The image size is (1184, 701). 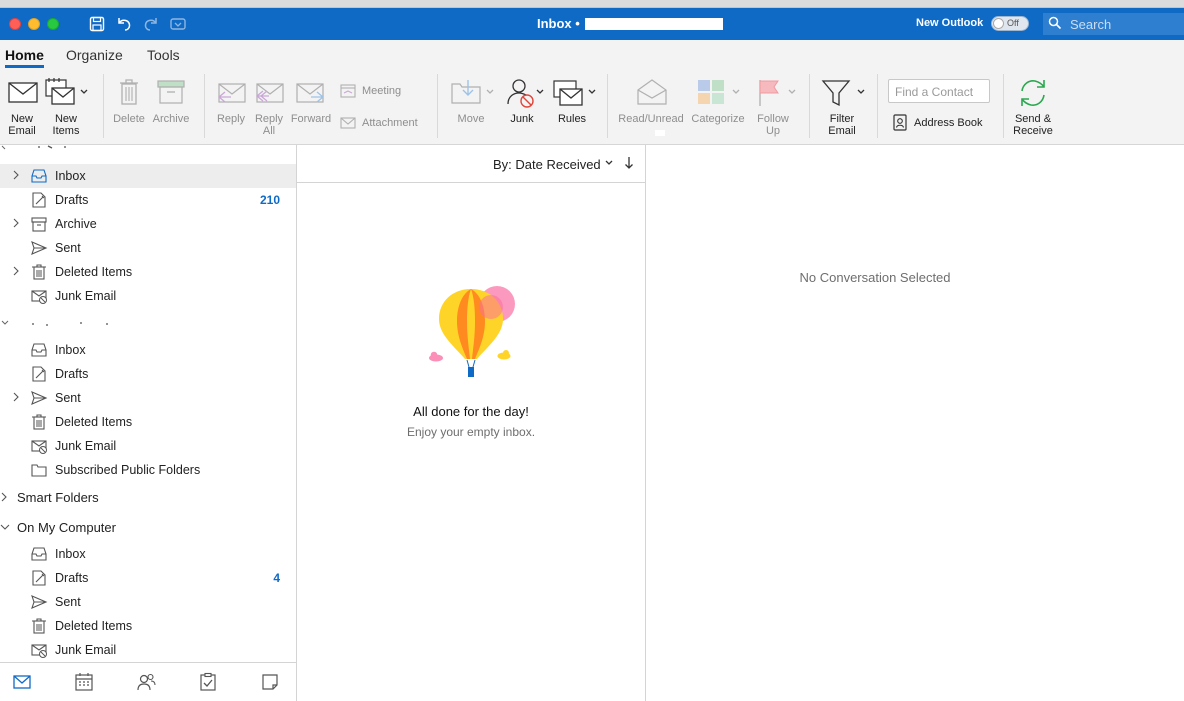 What do you see at coordinates (148, 497) in the screenshot?
I see `smart-folders-group: Smart Folders` at bounding box center [148, 497].